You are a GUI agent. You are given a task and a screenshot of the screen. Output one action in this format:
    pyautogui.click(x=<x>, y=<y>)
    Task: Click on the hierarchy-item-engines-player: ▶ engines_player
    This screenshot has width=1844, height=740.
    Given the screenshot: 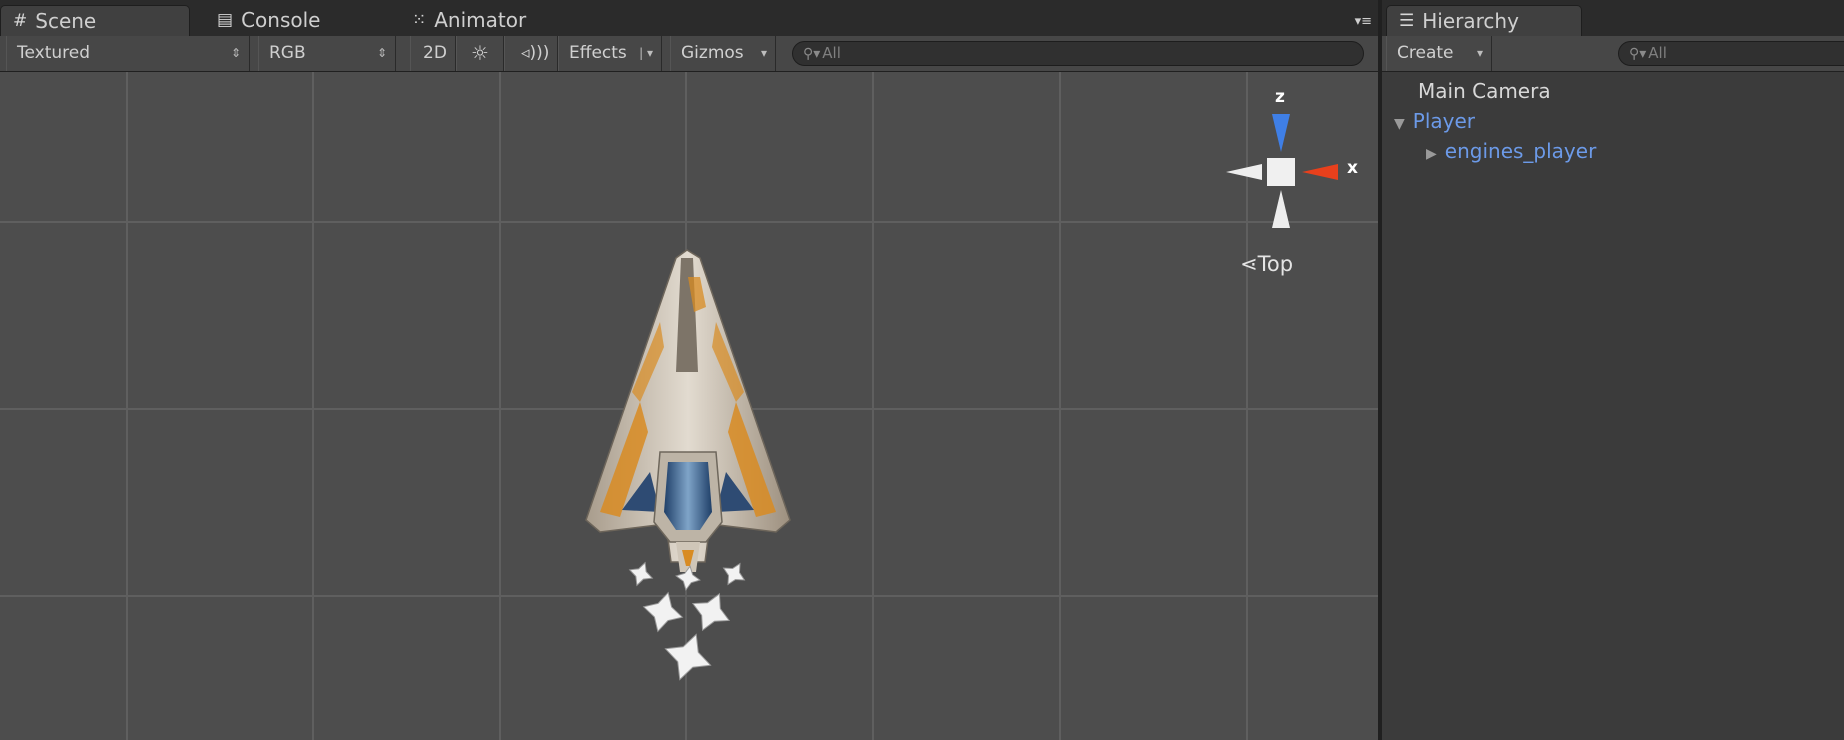 What is the action you would take?
    pyautogui.click(x=1511, y=151)
    